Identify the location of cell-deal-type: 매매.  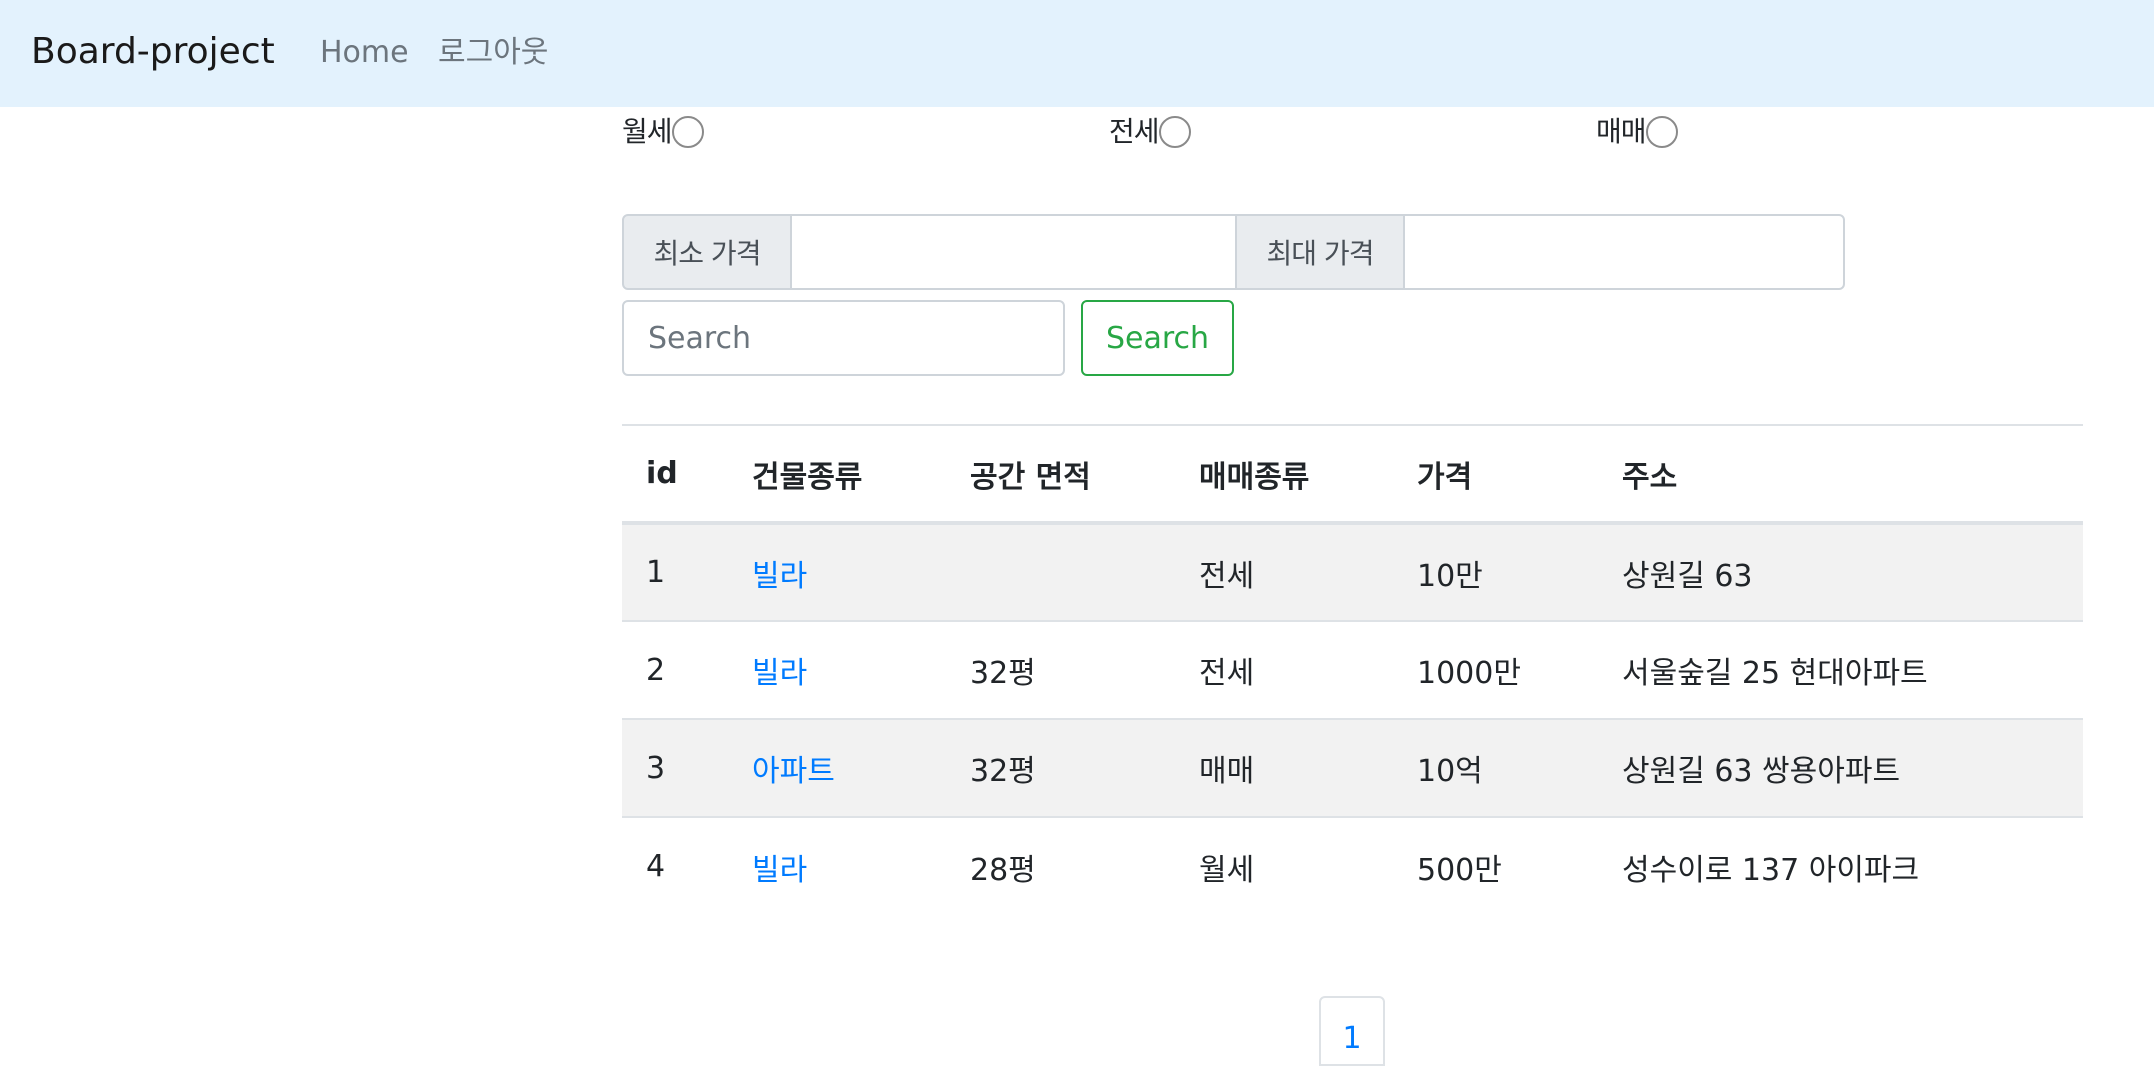
(1284, 767).